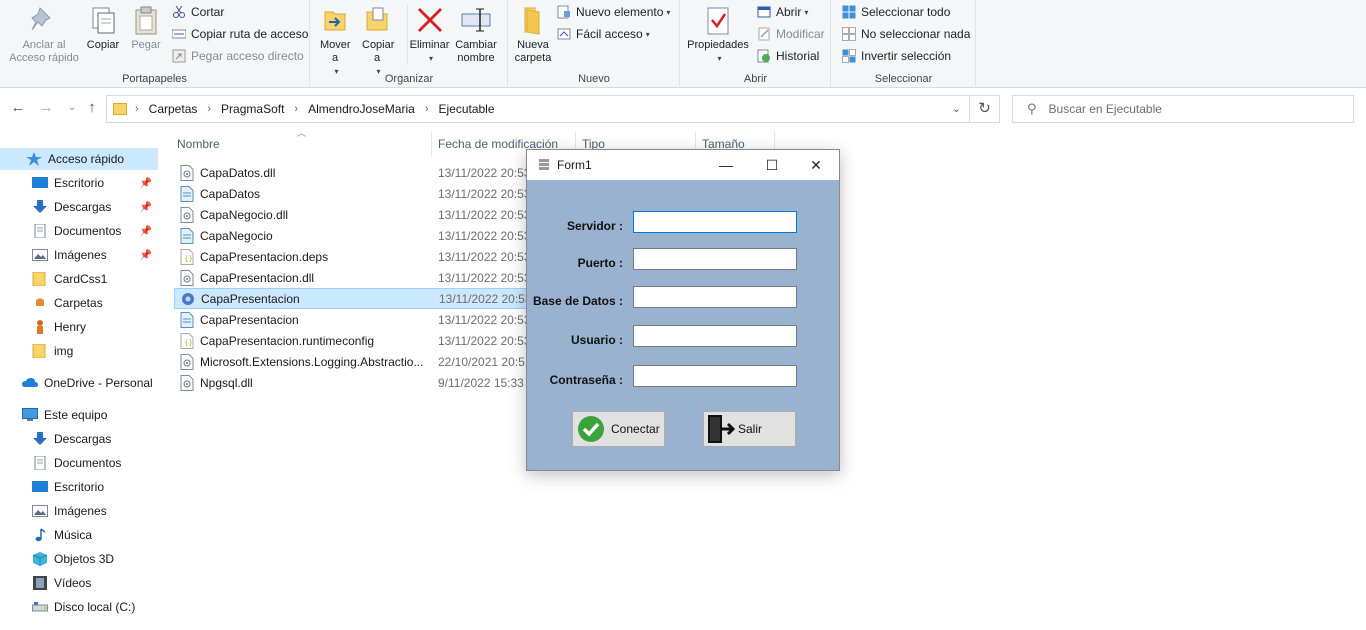 The height and width of the screenshot is (630, 1366). Describe the element at coordinates (715, 297) in the screenshot. I see `base-de-datos-input` at that location.